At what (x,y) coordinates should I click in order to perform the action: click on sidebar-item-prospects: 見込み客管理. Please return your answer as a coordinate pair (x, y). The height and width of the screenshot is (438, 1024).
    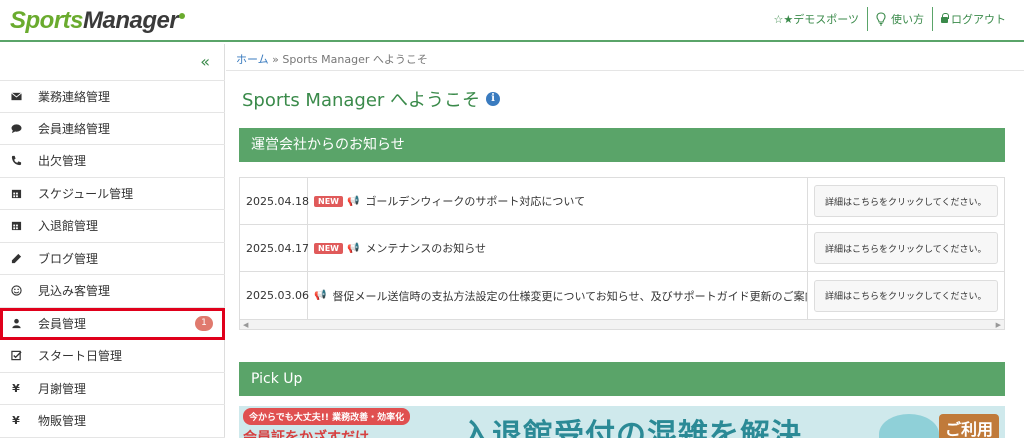
    Looking at the image, I should click on (112, 291).